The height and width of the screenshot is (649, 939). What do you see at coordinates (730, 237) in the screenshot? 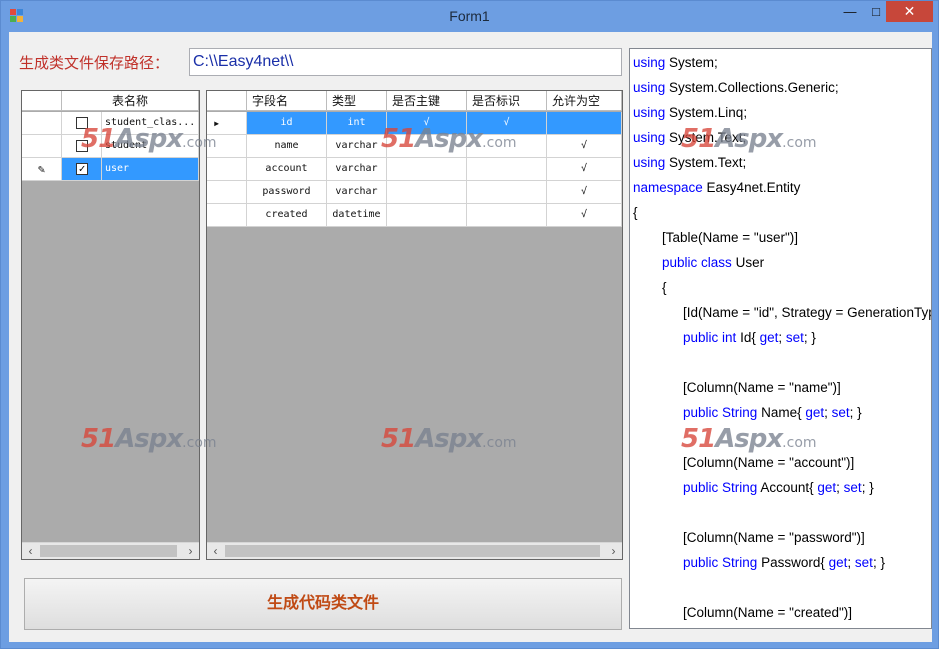
I see `code-token: [Table(Name = "user")]` at bounding box center [730, 237].